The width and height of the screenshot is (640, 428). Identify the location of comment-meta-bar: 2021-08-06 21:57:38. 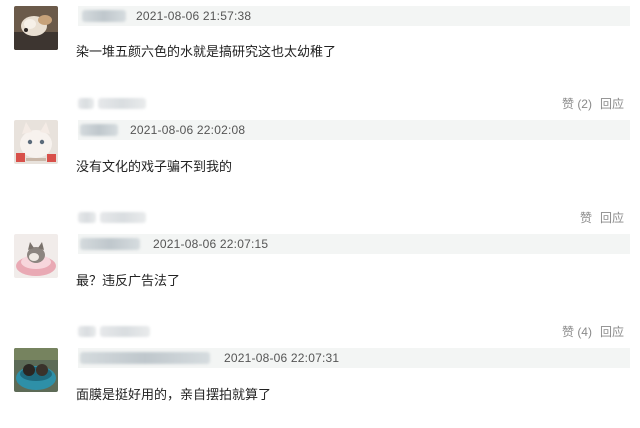
(354, 16).